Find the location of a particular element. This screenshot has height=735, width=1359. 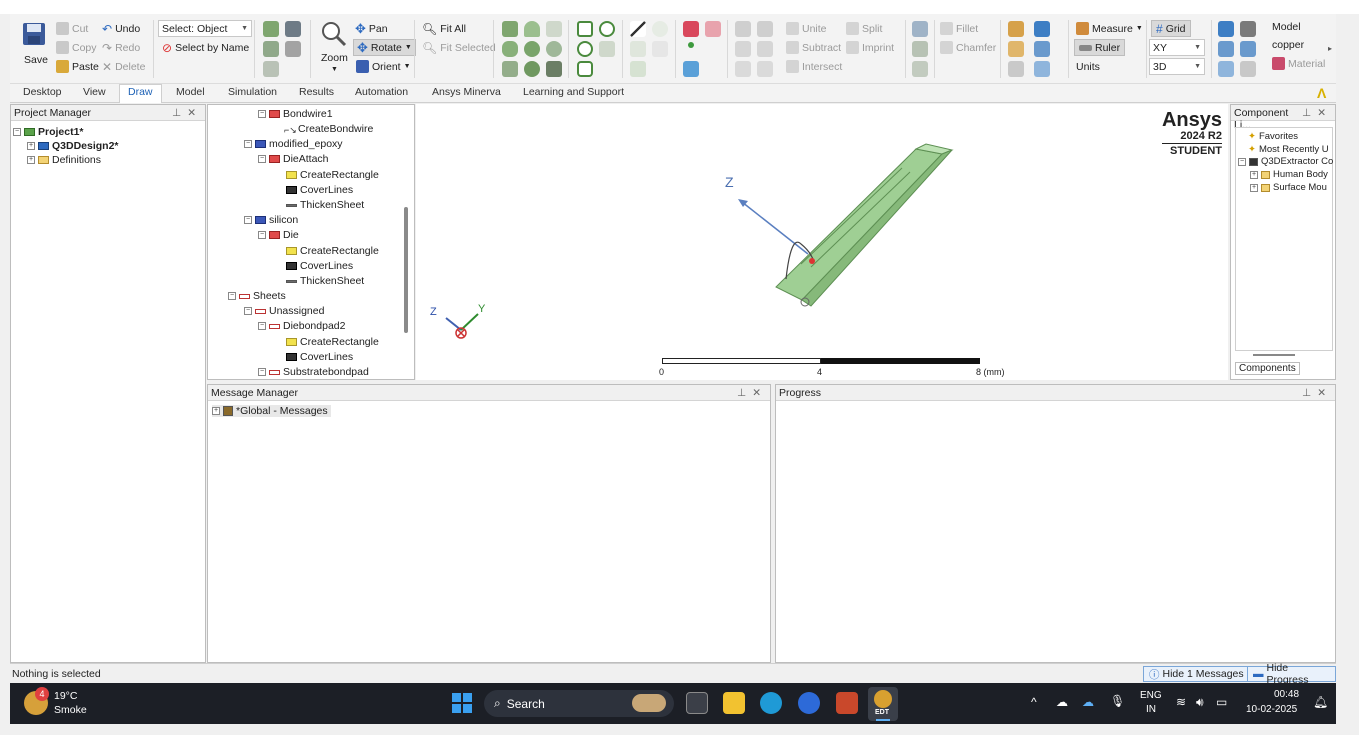

sweep-icon is located at coordinates (920, 29).